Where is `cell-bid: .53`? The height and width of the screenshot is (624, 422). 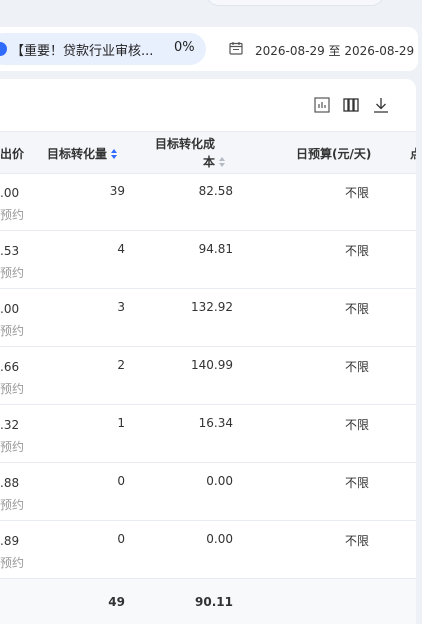 cell-bid: .53 is located at coordinates (10, 251).